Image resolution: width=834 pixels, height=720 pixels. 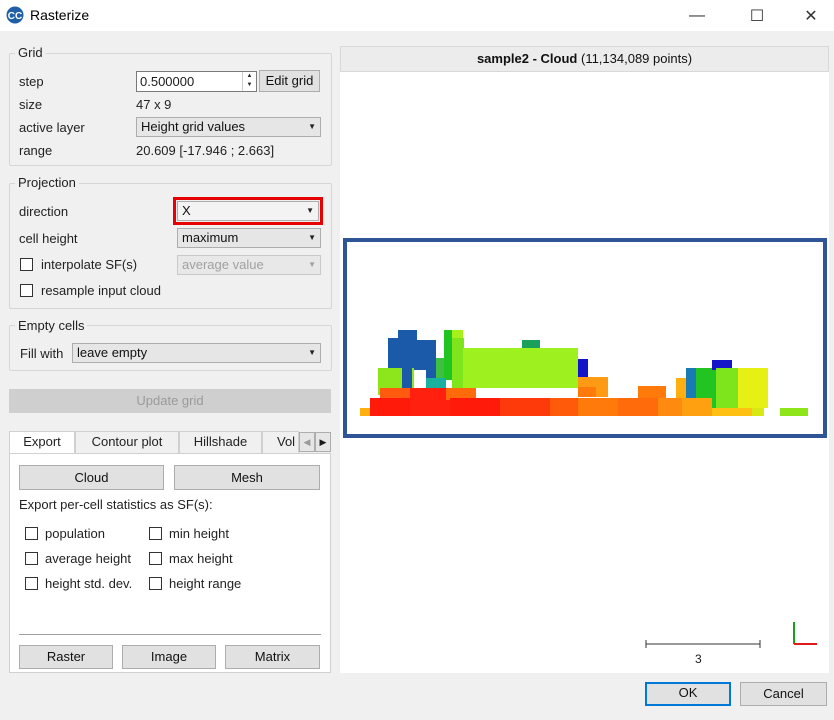 What do you see at coordinates (170, 401) in the screenshot?
I see `update-grid-button: Update grid` at bounding box center [170, 401].